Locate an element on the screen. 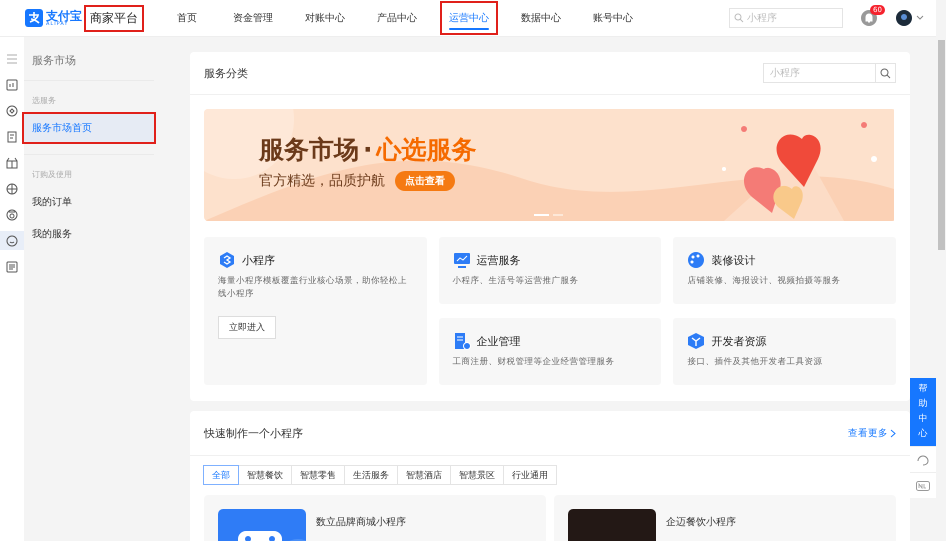 This screenshot has height=541, width=946. service-title: 装修设计 is located at coordinates (733, 260).